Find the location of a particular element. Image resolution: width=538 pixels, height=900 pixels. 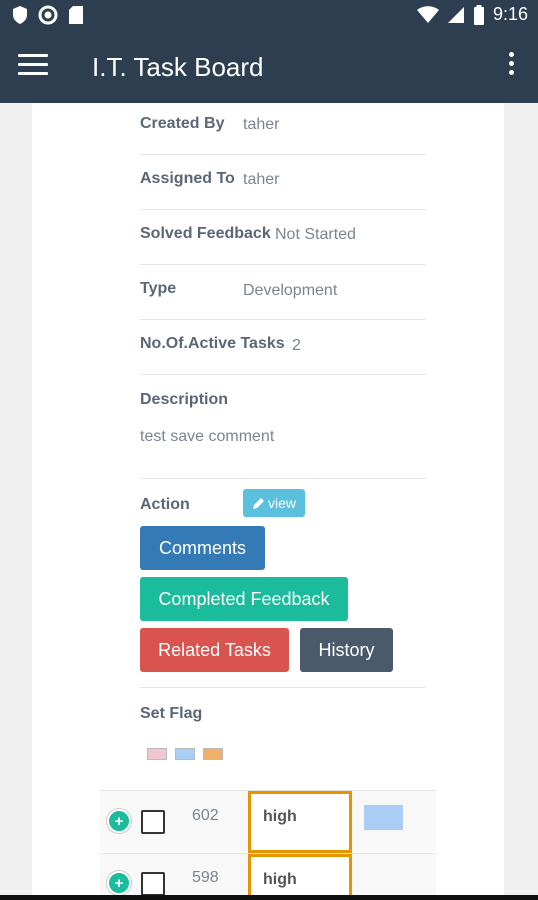

created-by-value: taher is located at coordinates (261, 124).